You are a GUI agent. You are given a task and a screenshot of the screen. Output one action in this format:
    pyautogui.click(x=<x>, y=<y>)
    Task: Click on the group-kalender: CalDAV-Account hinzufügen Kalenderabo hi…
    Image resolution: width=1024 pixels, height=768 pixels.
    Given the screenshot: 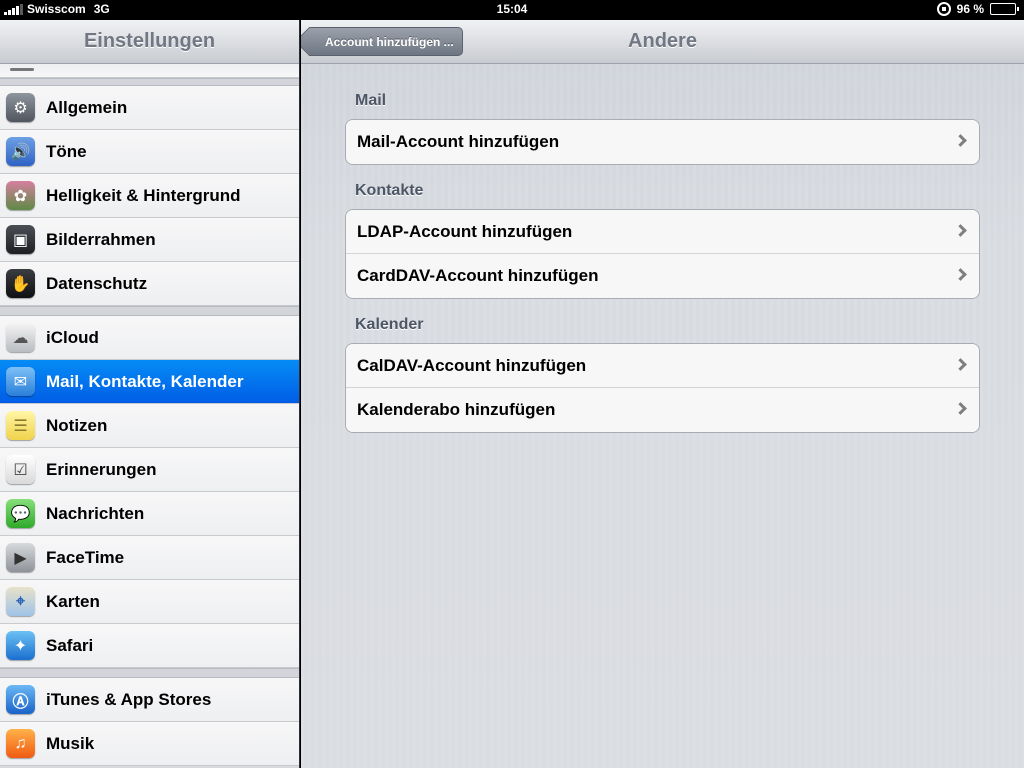 What is the action you would take?
    pyautogui.click(x=662, y=388)
    